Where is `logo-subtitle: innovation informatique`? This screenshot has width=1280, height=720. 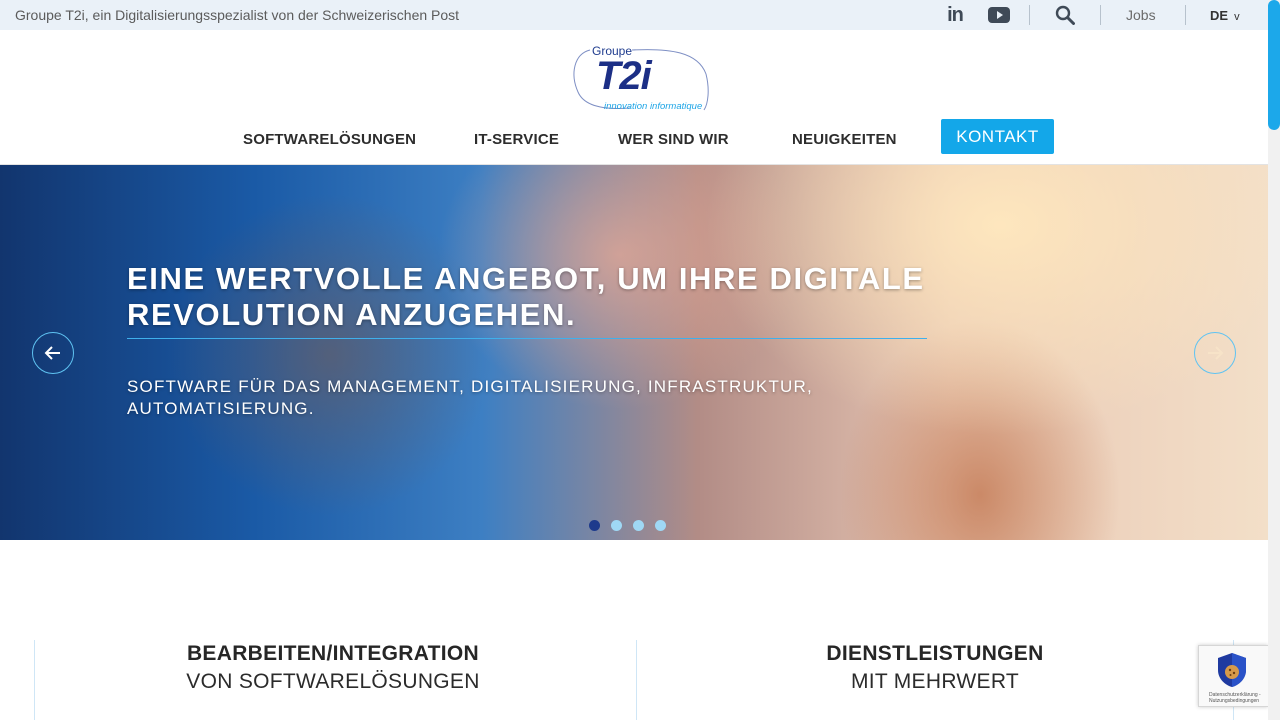
logo-subtitle: innovation informatique is located at coordinates (653, 106).